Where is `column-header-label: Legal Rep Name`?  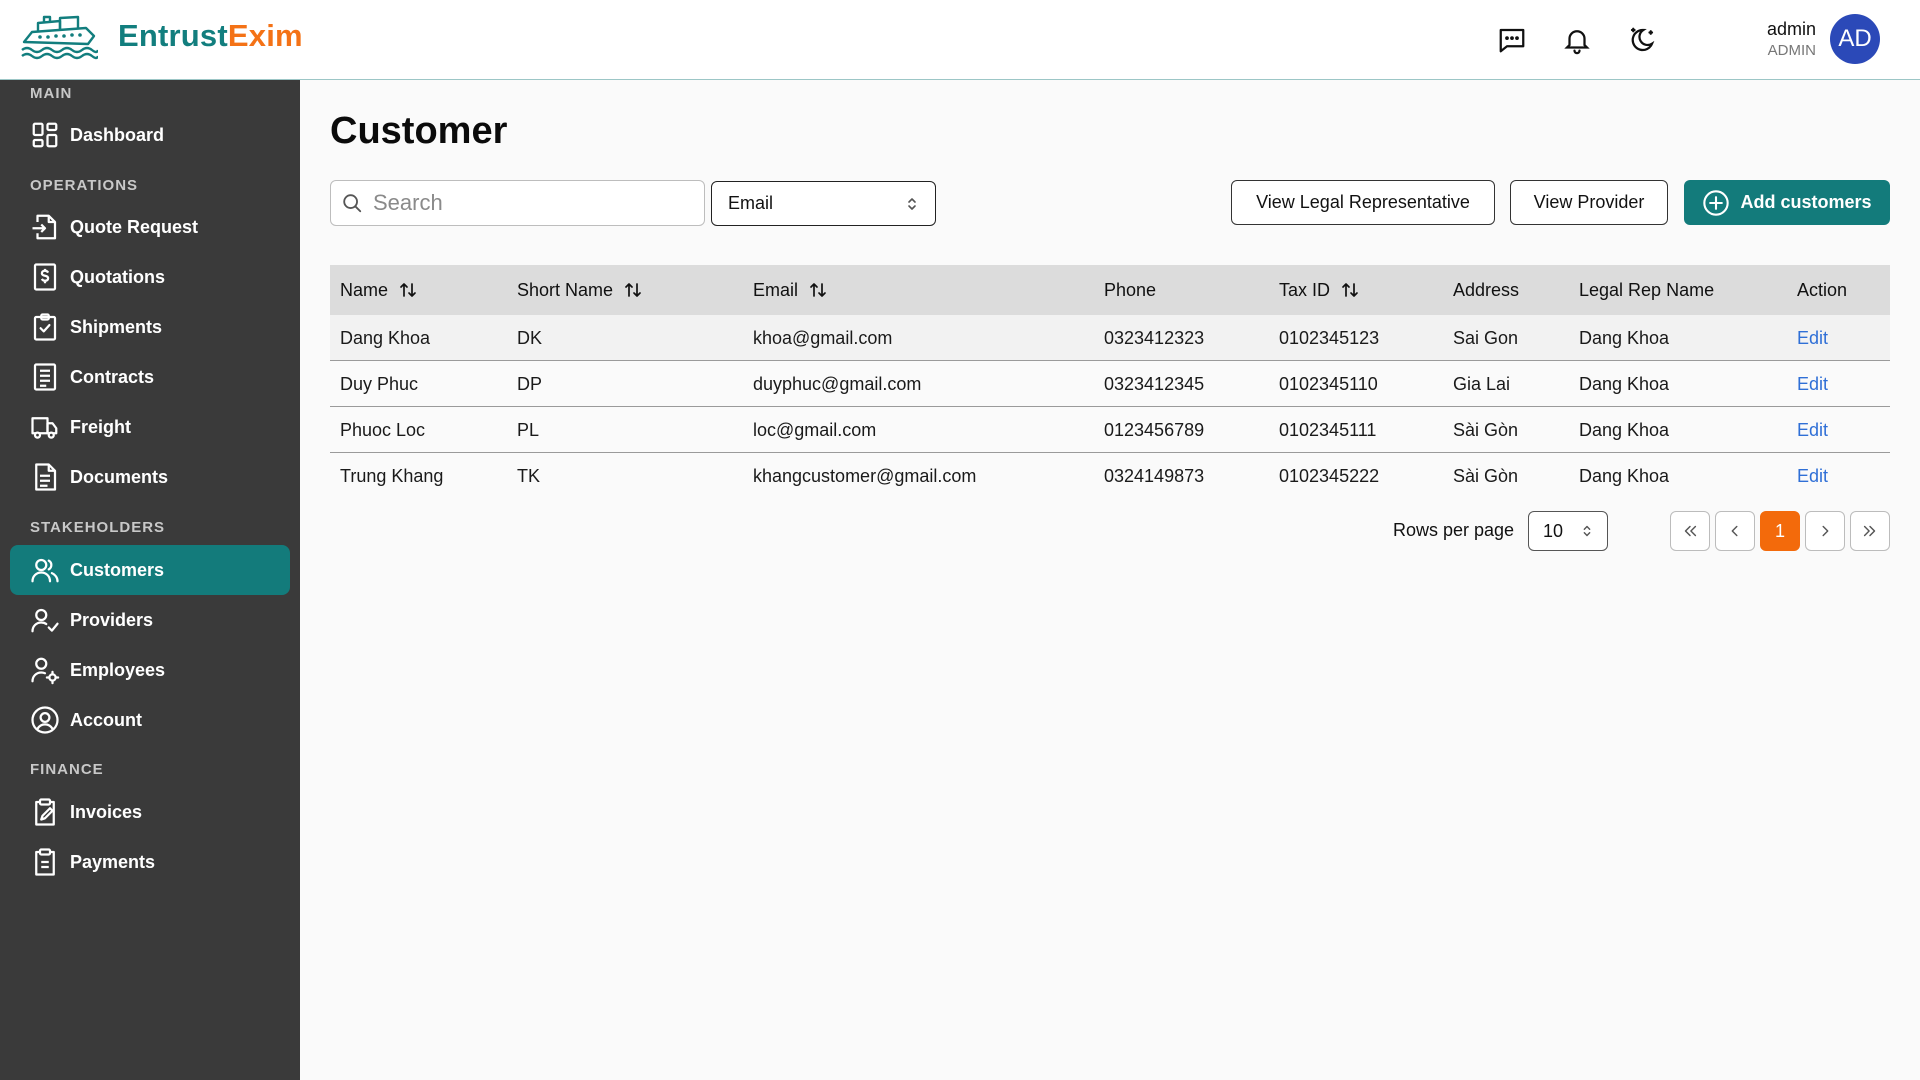 column-header-label: Legal Rep Name is located at coordinates (1647, 289).